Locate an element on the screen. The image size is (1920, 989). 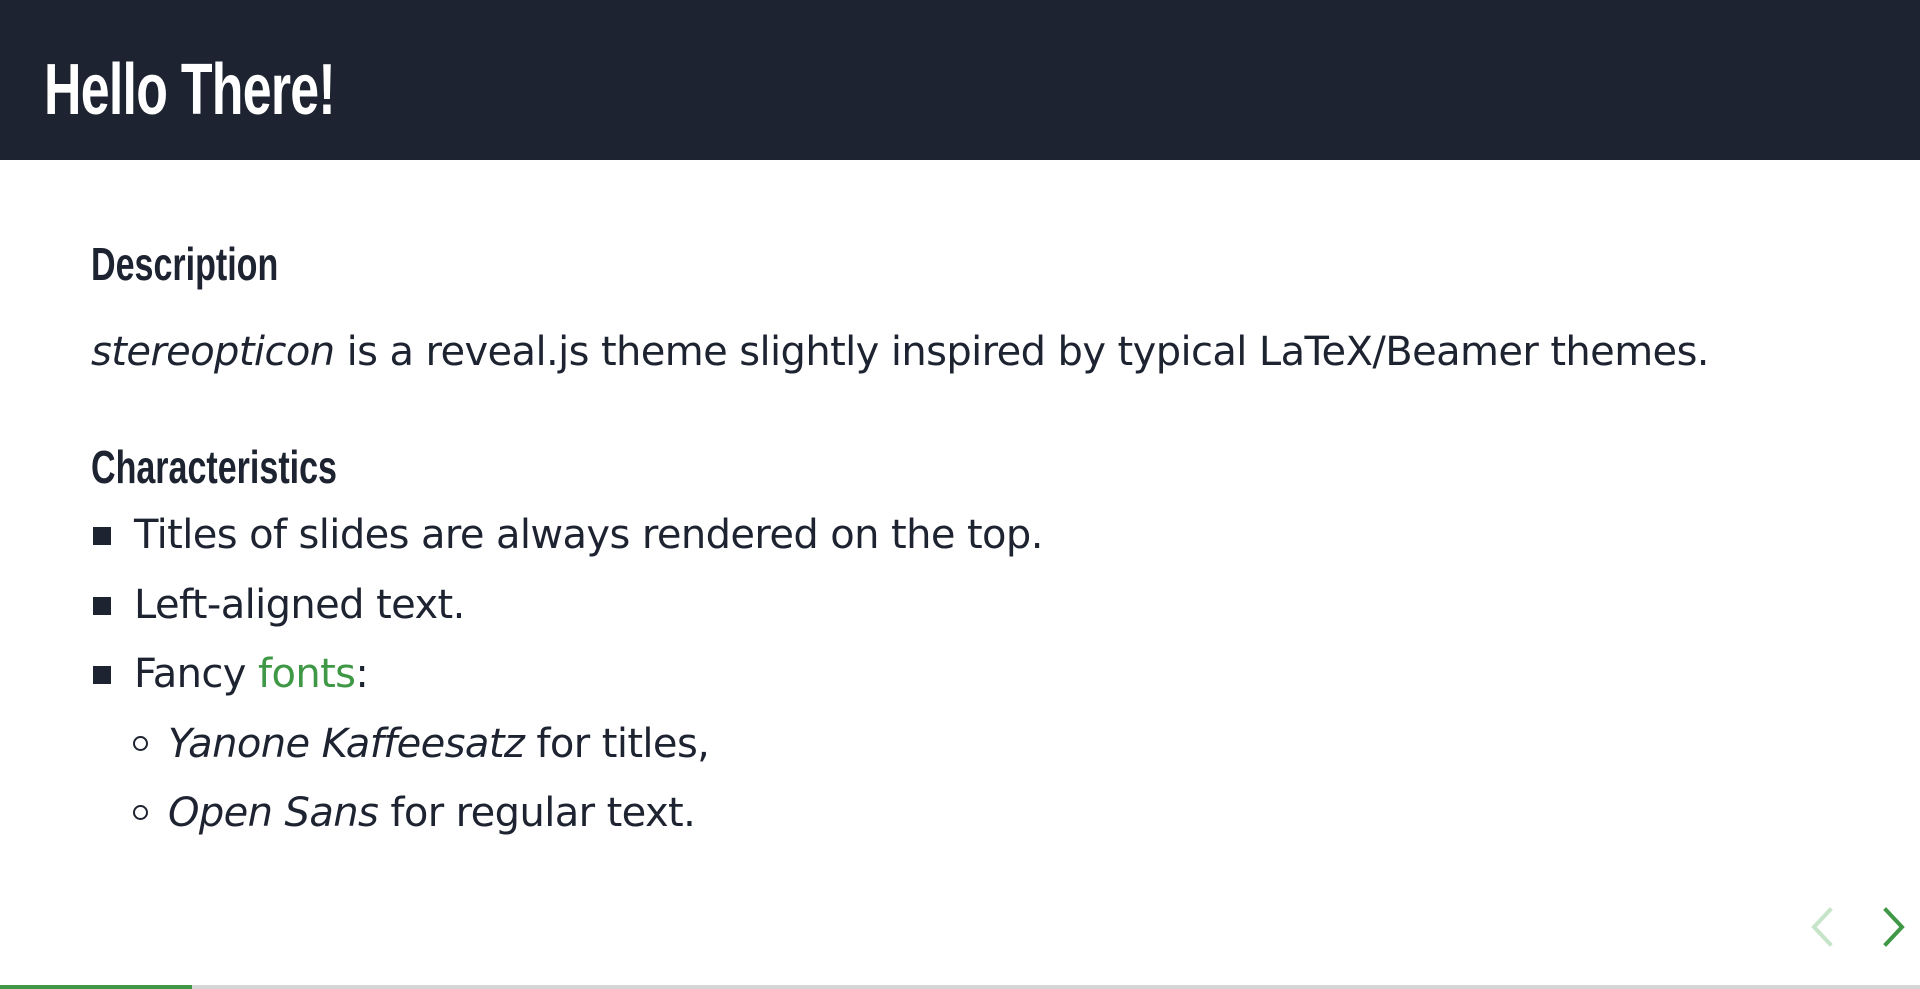
description-emphasis: stereopticon is located at coordinates (213, 352).